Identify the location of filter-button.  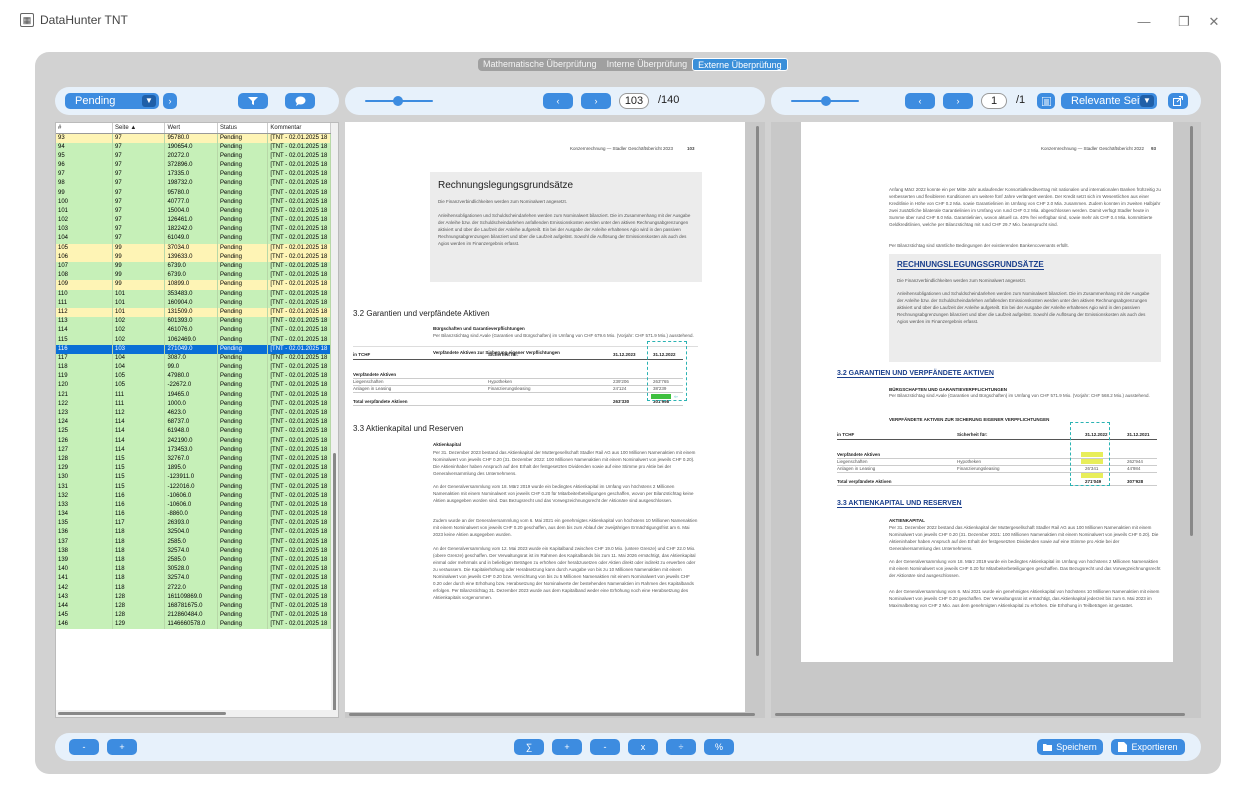
(253, 101).